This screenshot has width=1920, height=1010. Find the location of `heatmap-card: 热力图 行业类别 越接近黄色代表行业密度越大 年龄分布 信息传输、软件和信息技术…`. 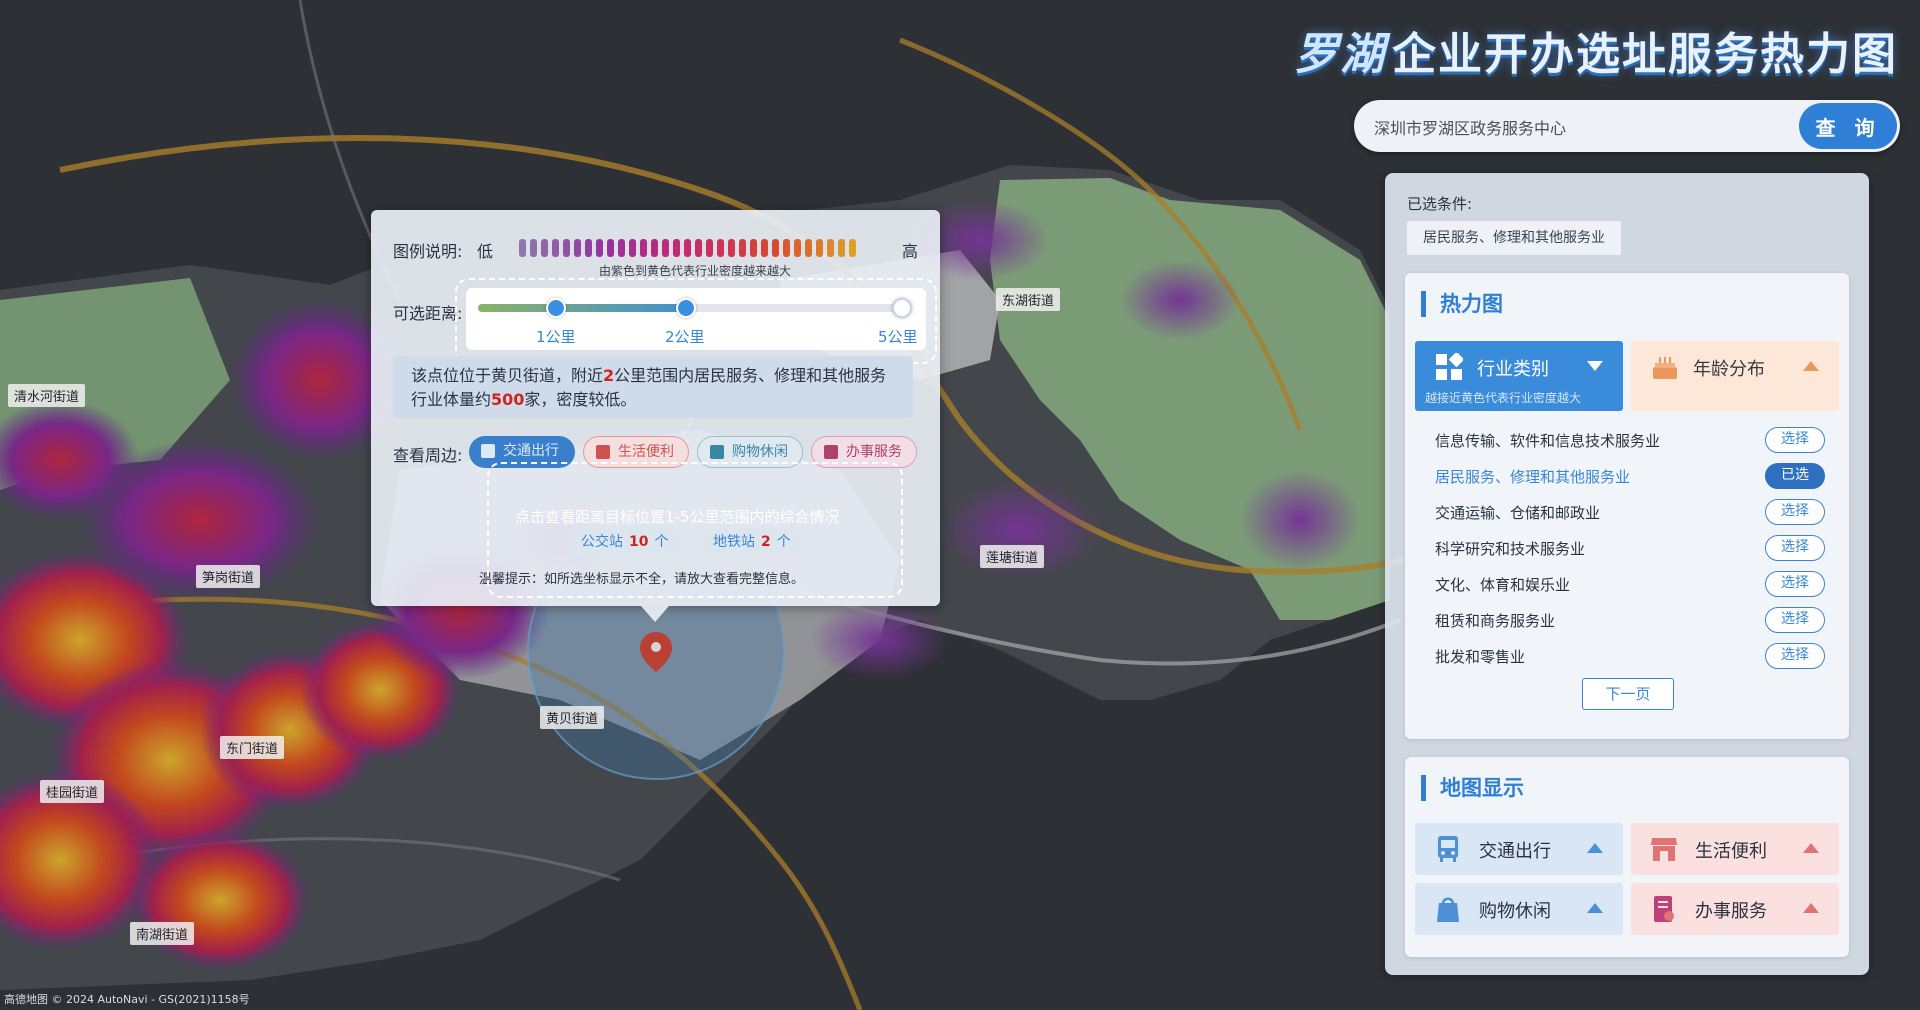

heatmap-card: 热力图 行业类别 越接近黄色代表行业密度越大 年龄分布 信息传输、软件和信息技术… is located at coordinates (1627, 506).